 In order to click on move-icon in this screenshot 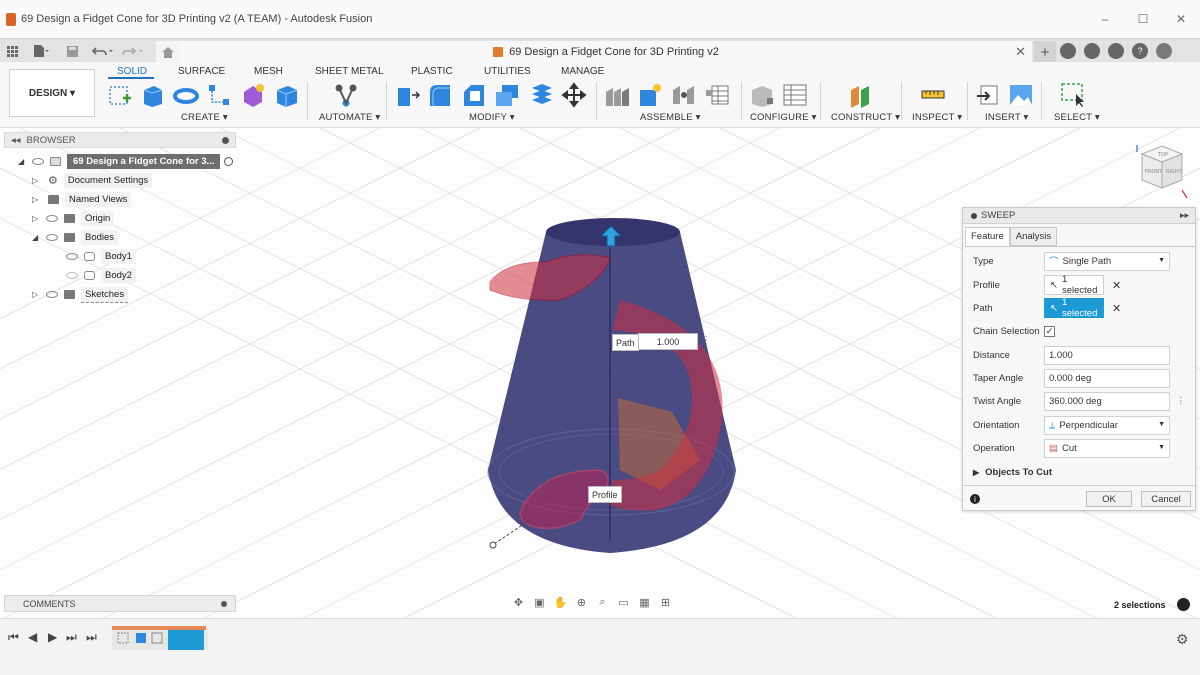, I will do `click(574, 95)`.